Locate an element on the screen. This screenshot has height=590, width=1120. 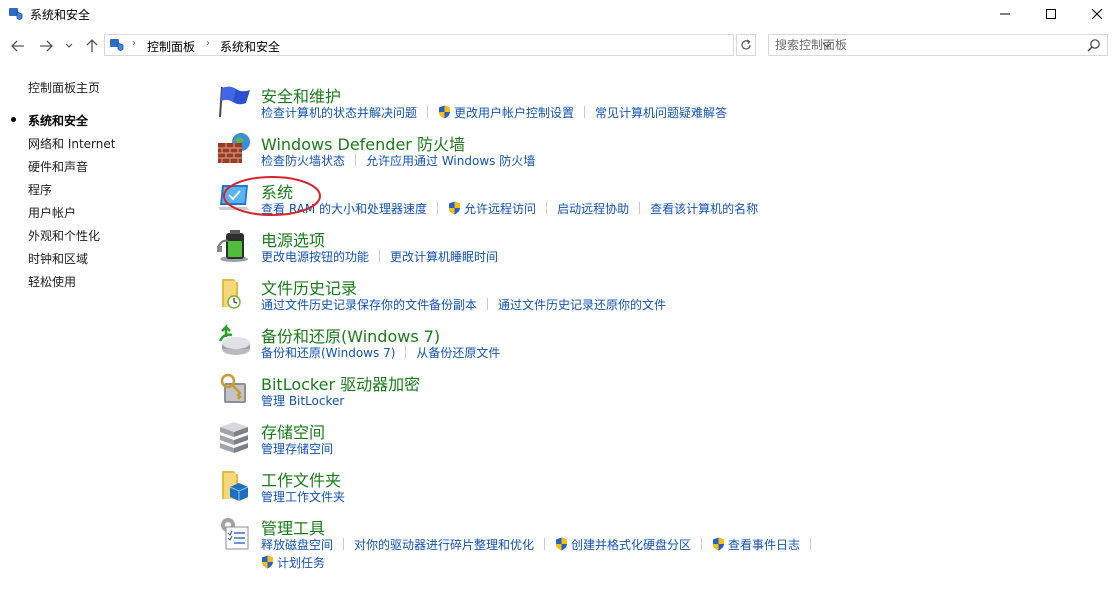
chevron-down-icon is located at coordinates (69, 45).